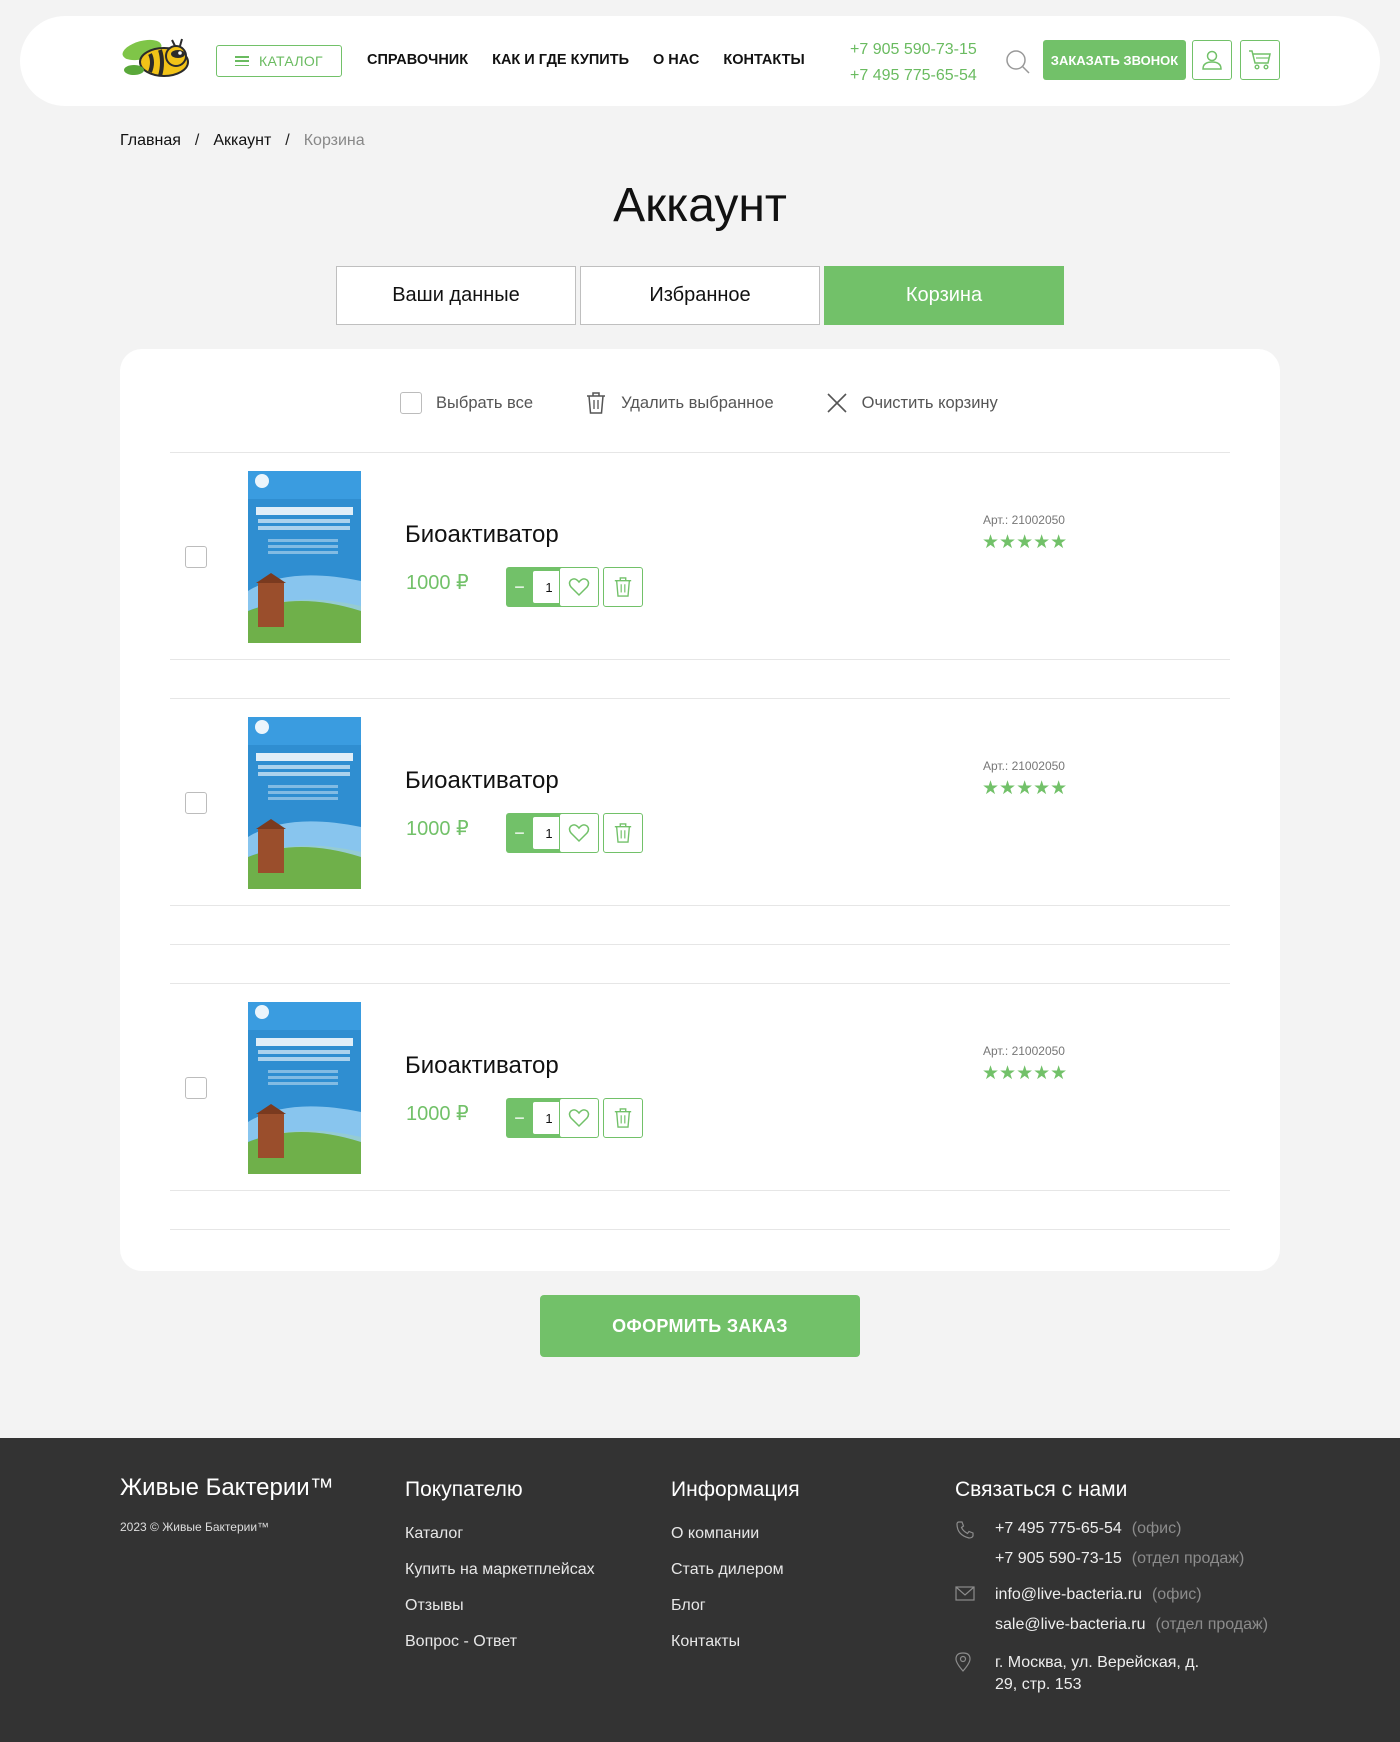  Describe the element at coordinates (913, 50) in the screenshot. I see `phone-link-1: +7 905 590-73-15` at that location.